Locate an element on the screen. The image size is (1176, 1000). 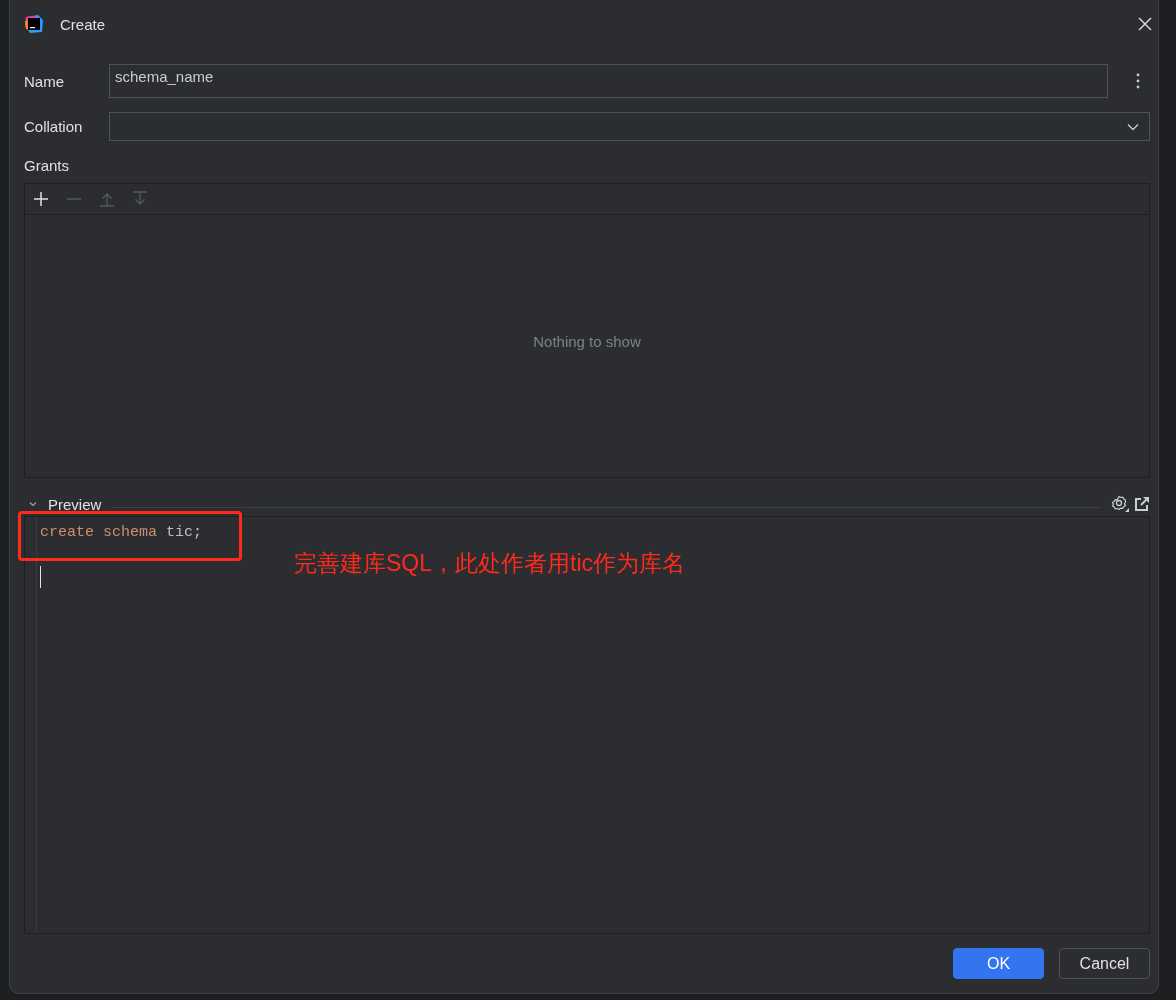
add-icon is located at coordinates (41, 199).